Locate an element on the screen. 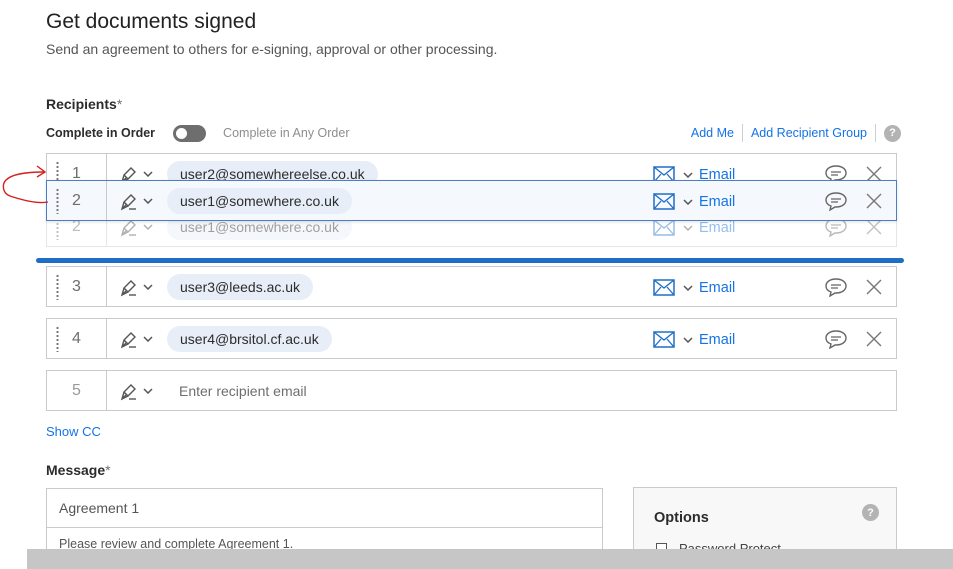 Image resolution: width=953 pixels, height=569 pixels. message-label: Message* is located at coordinates (78, 470).